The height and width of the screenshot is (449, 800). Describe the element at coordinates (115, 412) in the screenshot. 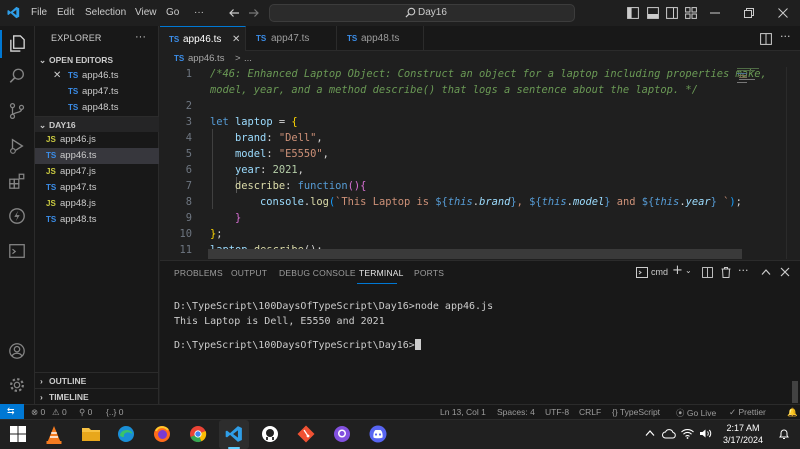

I see `misc-indicator: {..} 0` at that location.